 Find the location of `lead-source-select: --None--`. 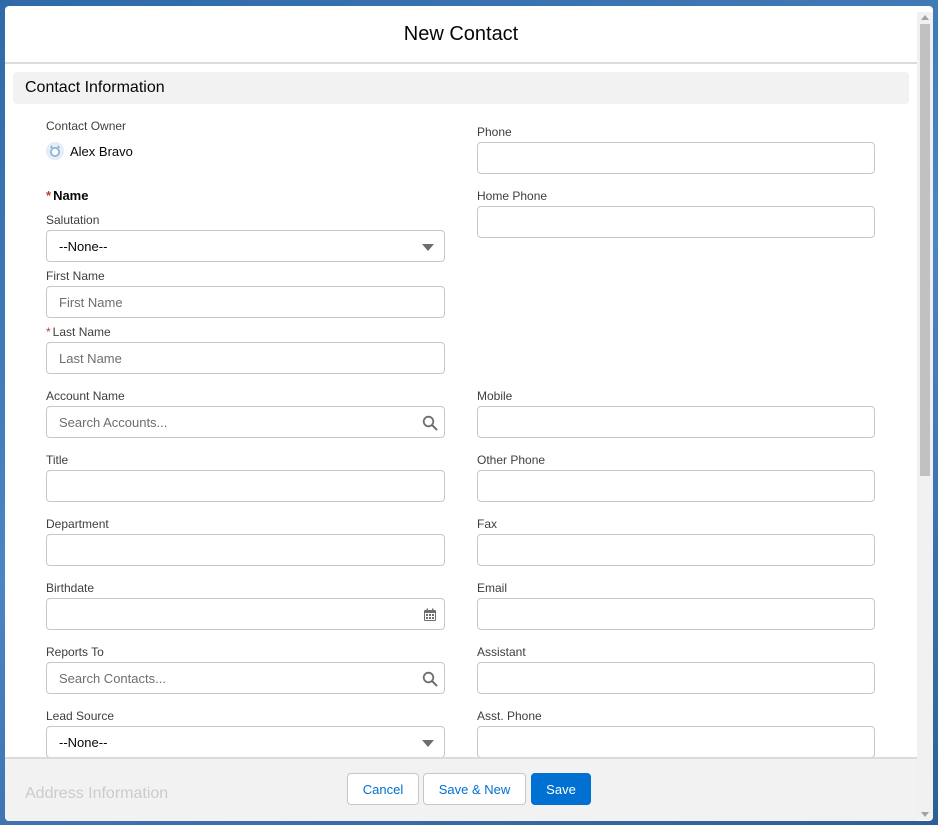

lead-source-select: --None-- is located at coordinates (245, 741).